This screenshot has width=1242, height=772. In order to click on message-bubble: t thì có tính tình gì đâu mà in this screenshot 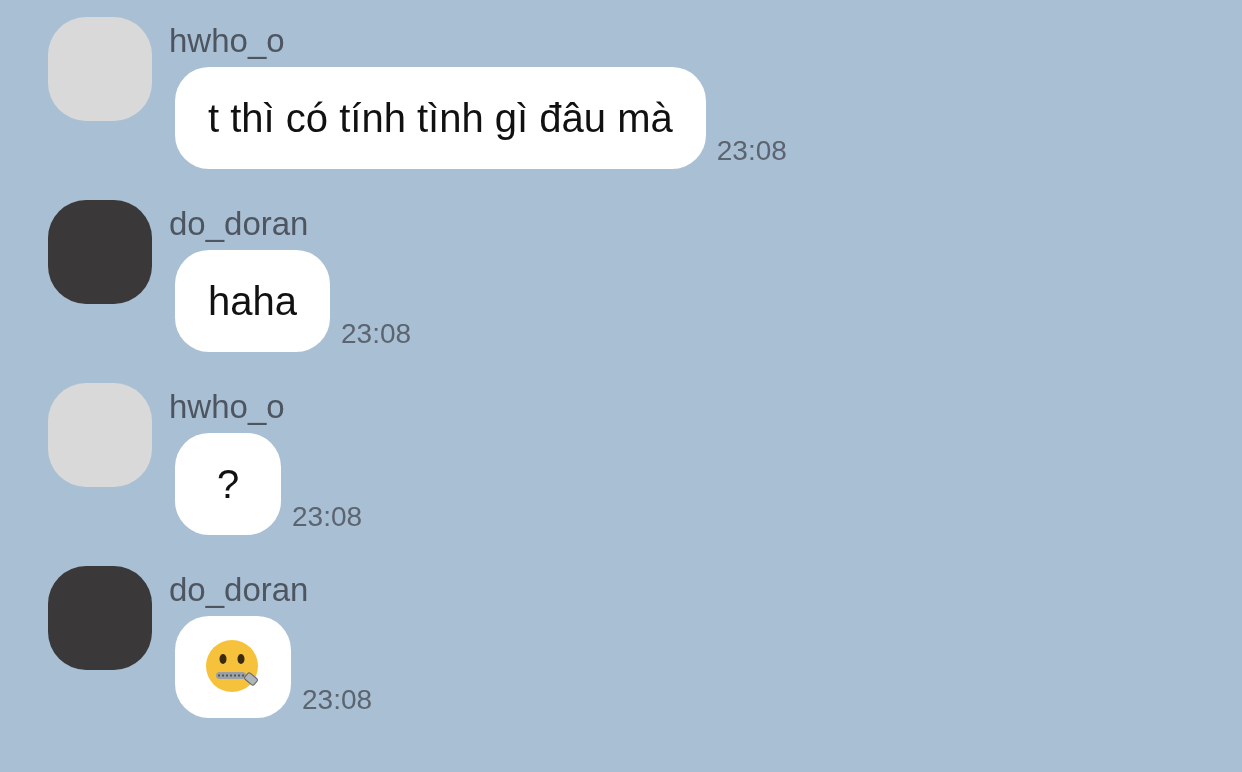, I will do `click(440, 118)`.